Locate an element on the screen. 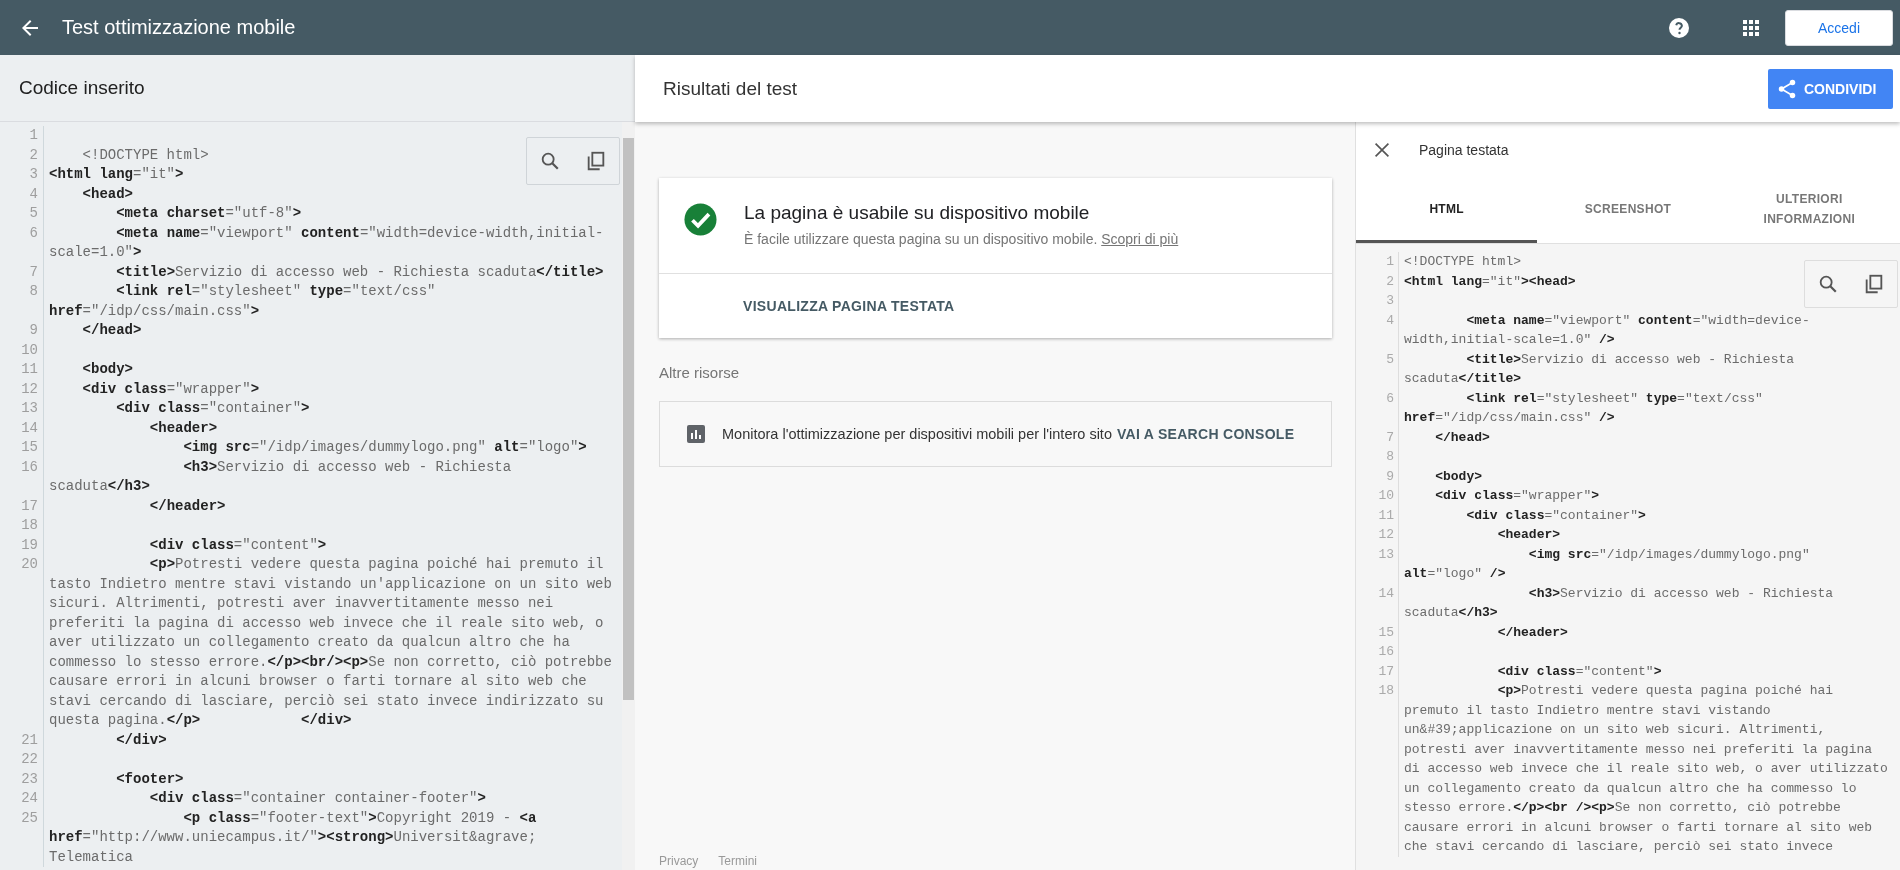  panel-title: Codice inserito is located at coordinates (82, 88).